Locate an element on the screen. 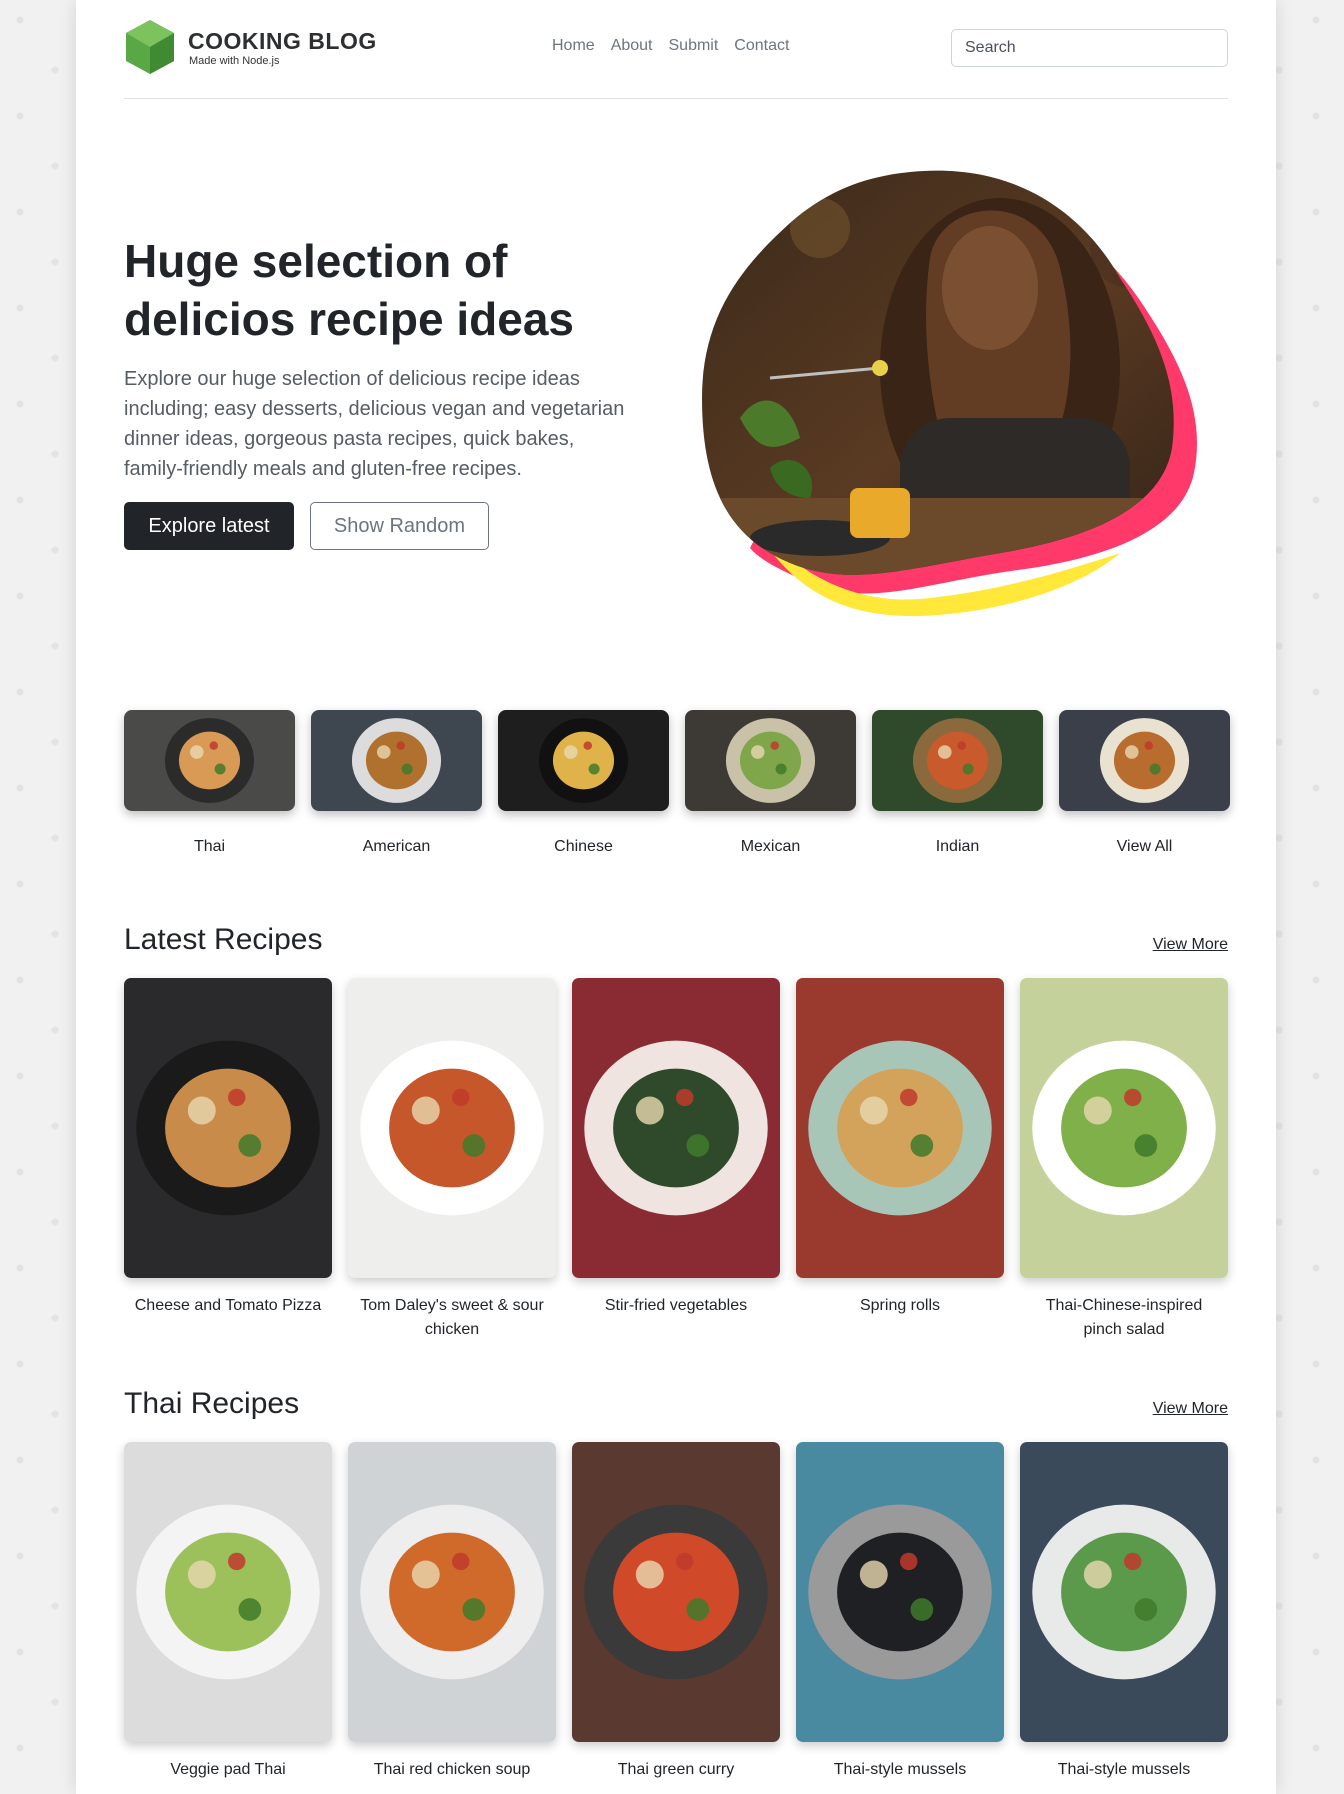  brand-title: COOKING BLOG is located at coordinates (282, 40).